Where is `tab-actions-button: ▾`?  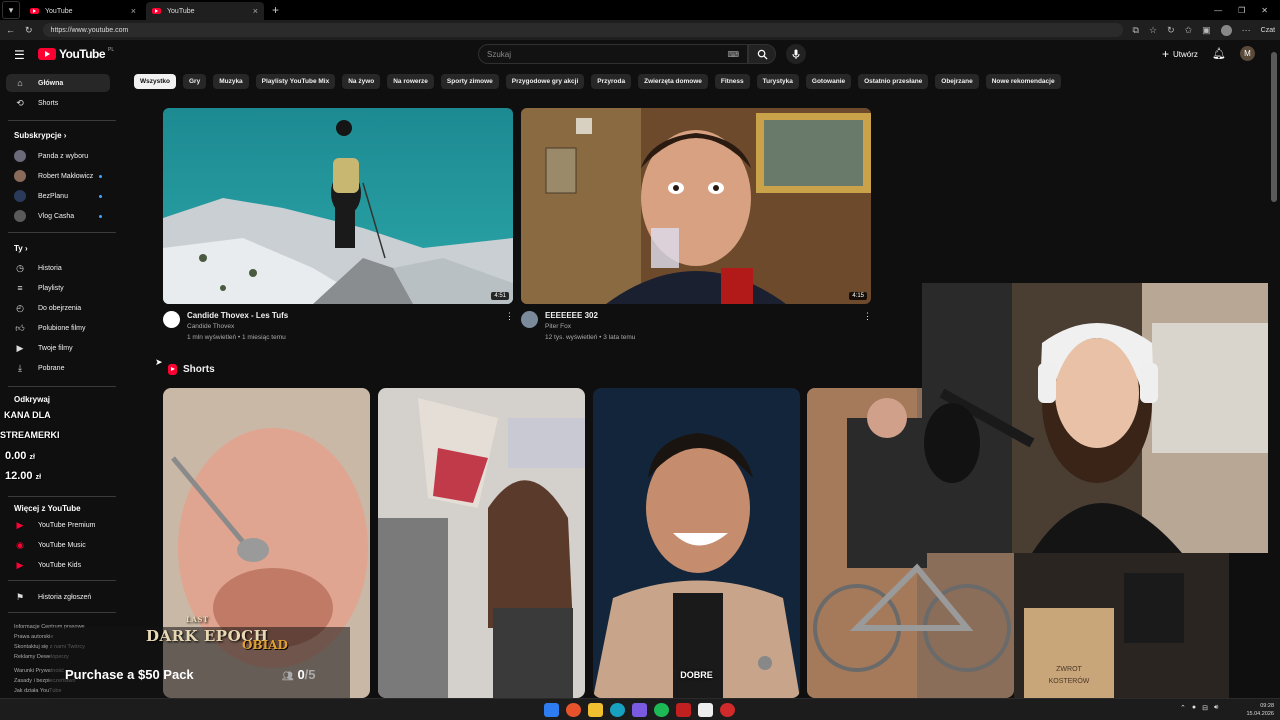
tab-actions-button: ▾ is located at coordinates (11, 10).